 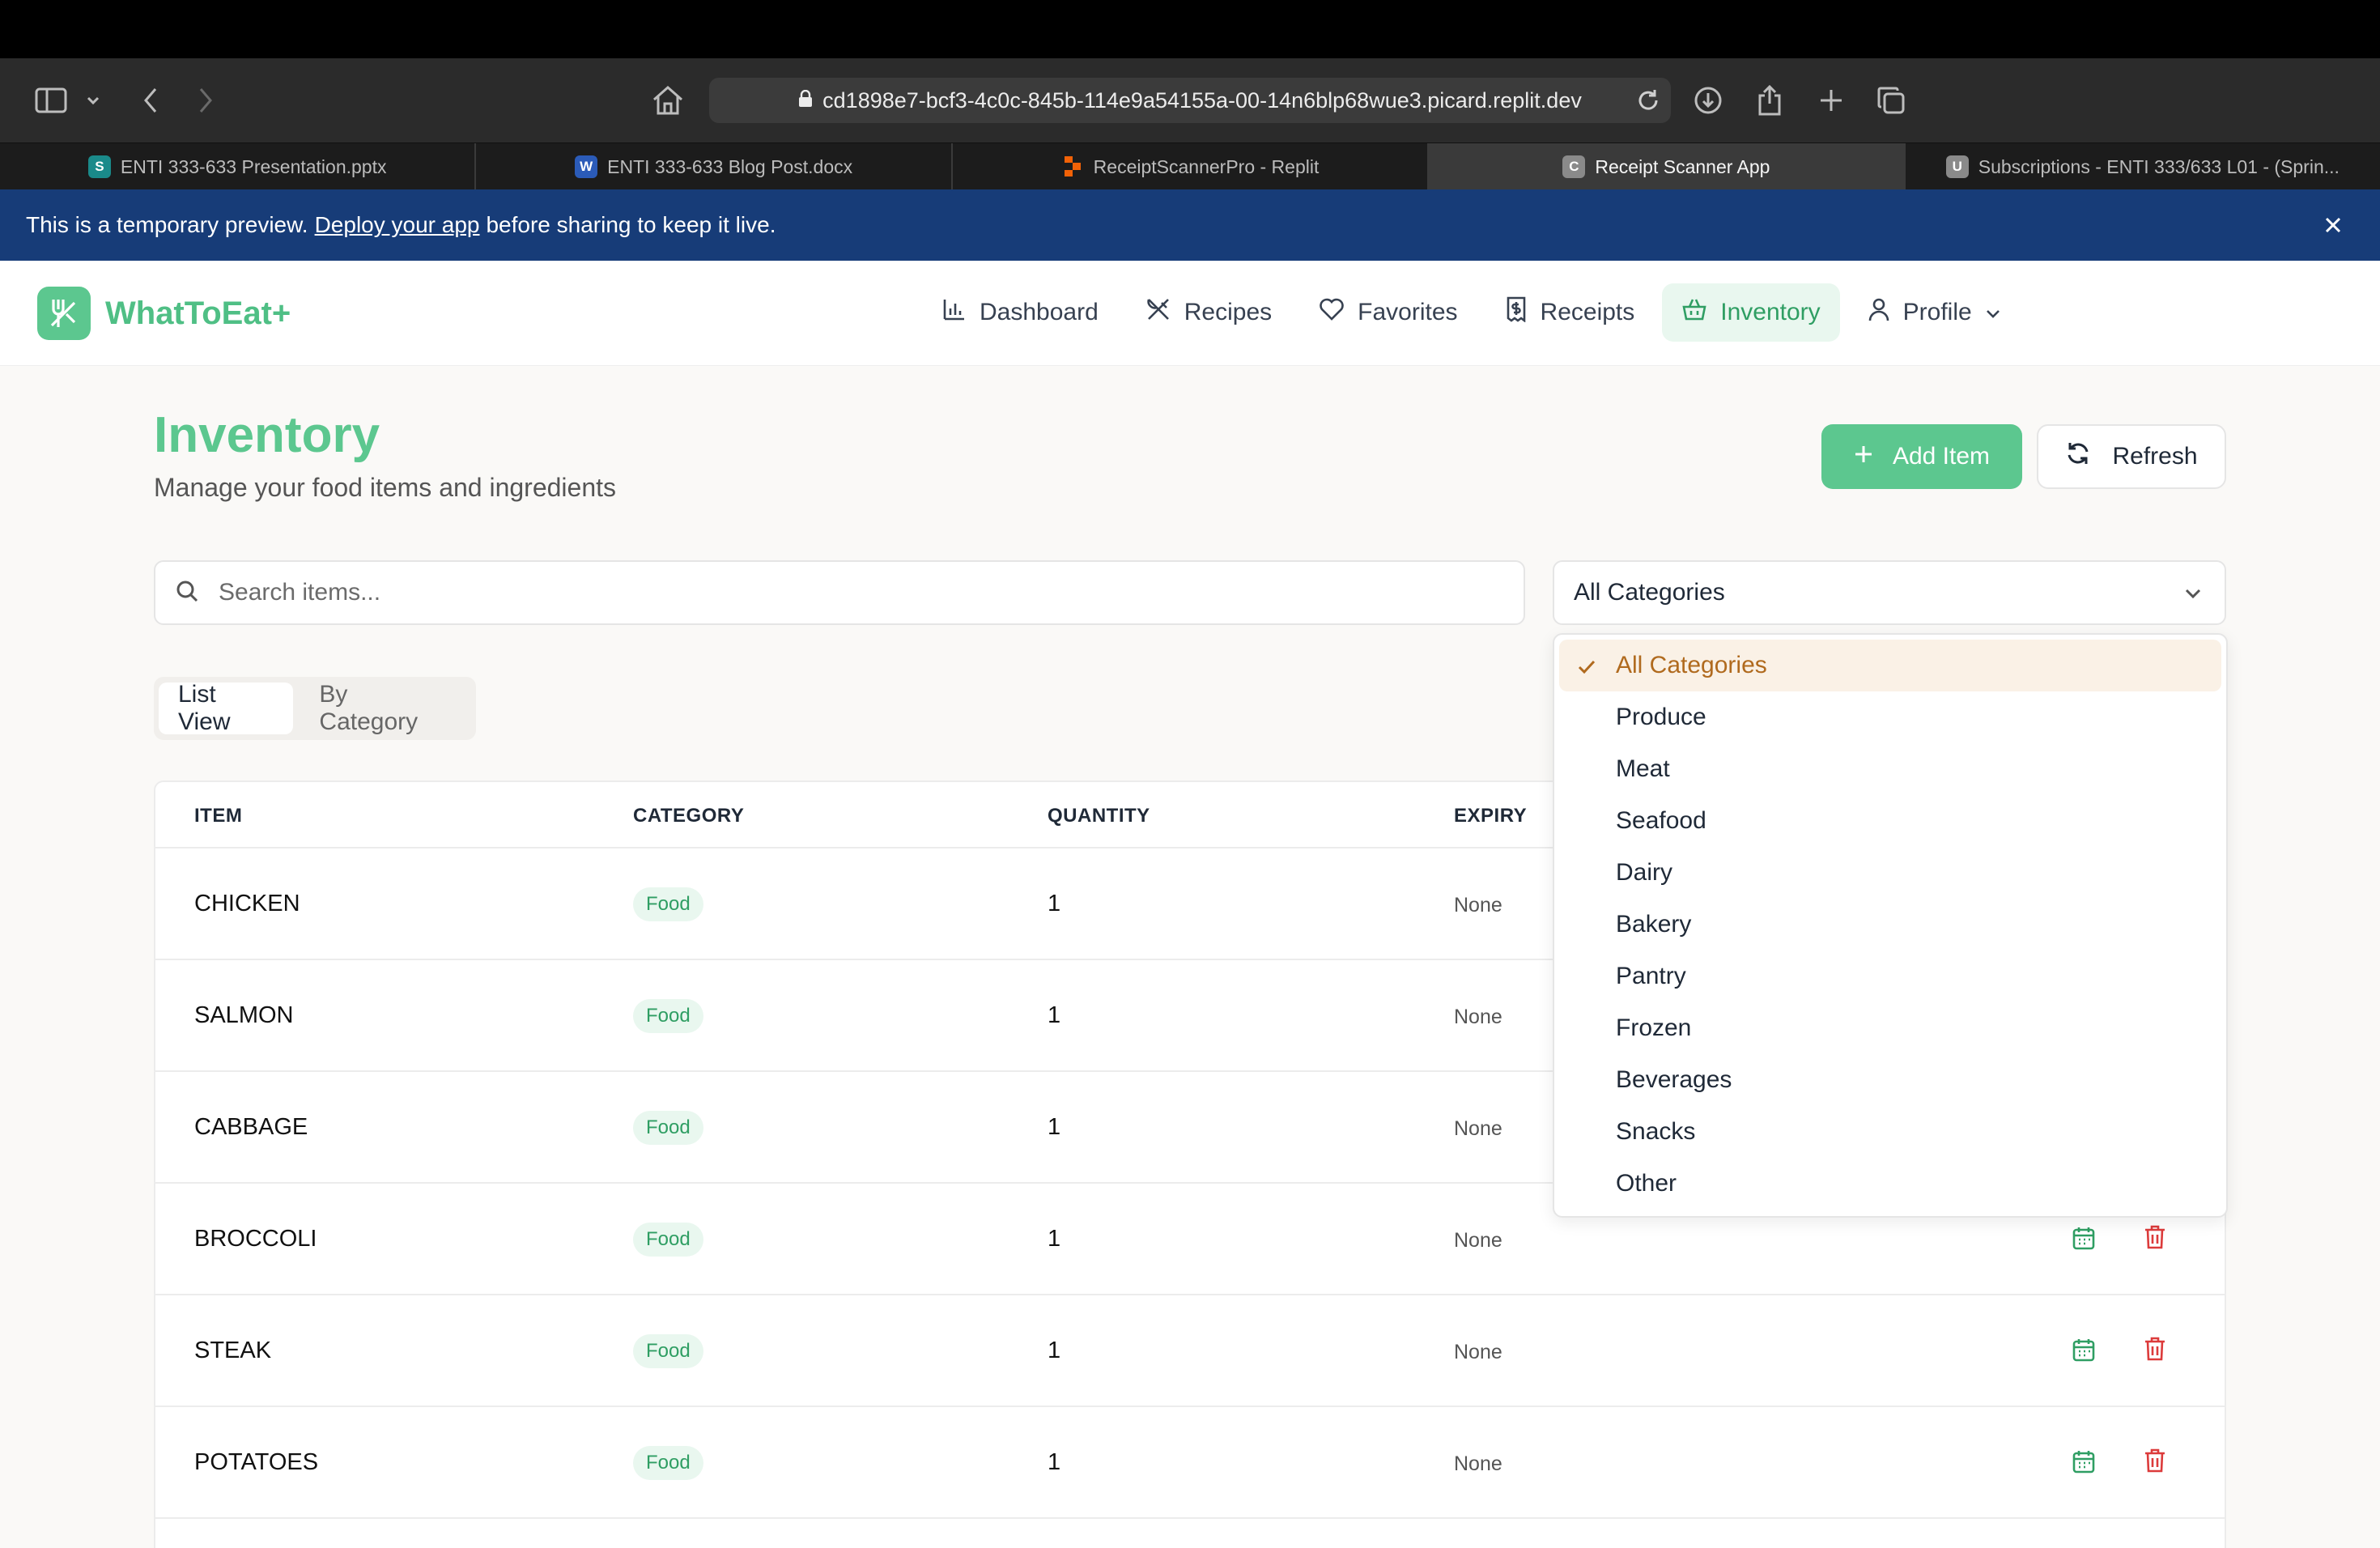 What do you see at coordinates (1570, 312) in the screenshot?
I see `nav-receipts: Receipts` at bounding box center [1570, 312].